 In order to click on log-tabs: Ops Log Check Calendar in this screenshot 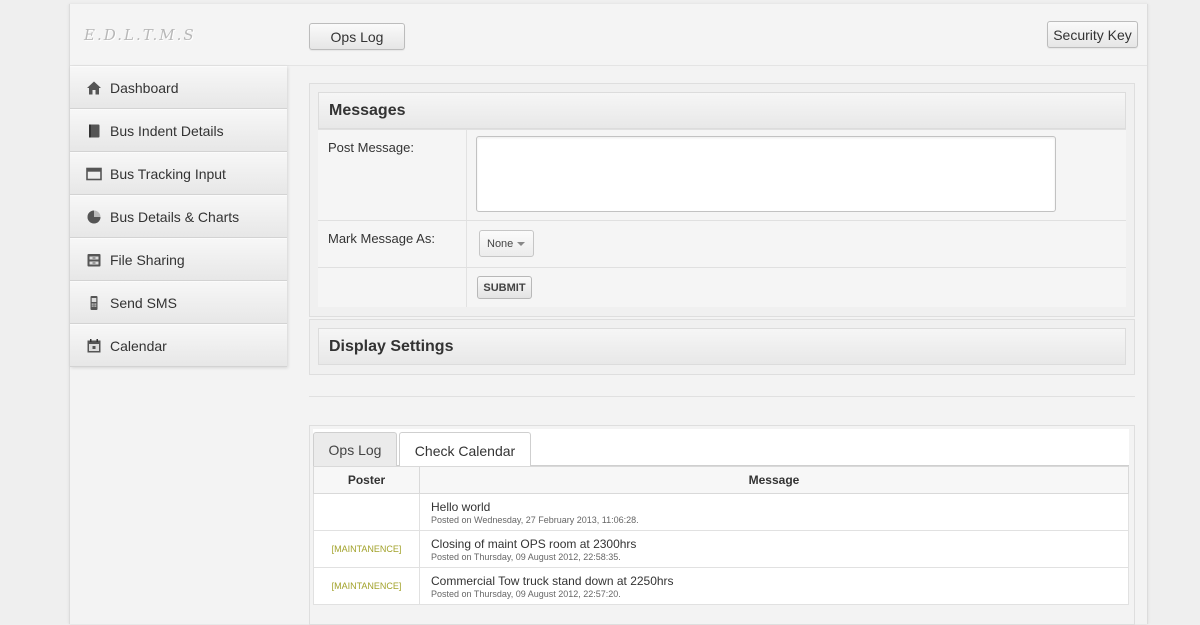, I will do `click(721, 448)`.